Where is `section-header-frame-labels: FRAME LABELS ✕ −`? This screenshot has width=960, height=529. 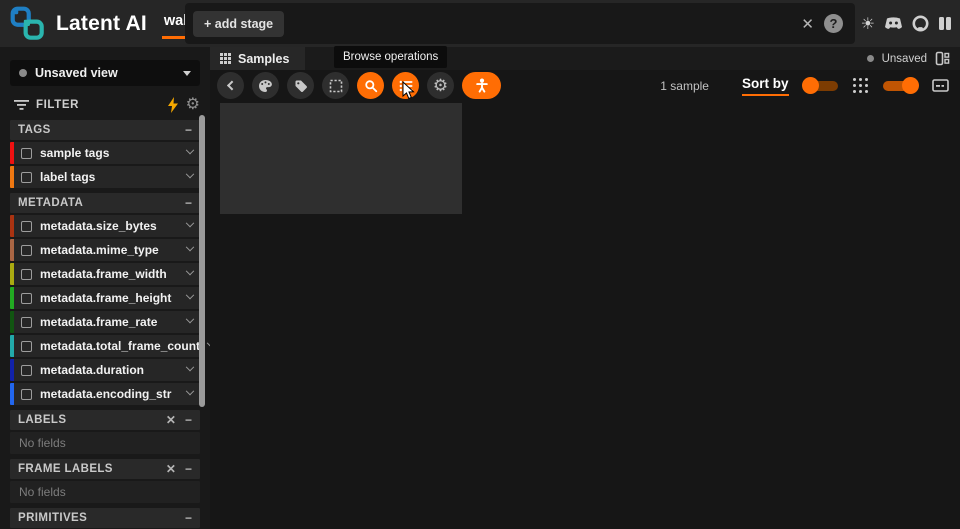
section-header-frame-labels: FRAME LABELS ✕ − is located at coordinates (105, 469).